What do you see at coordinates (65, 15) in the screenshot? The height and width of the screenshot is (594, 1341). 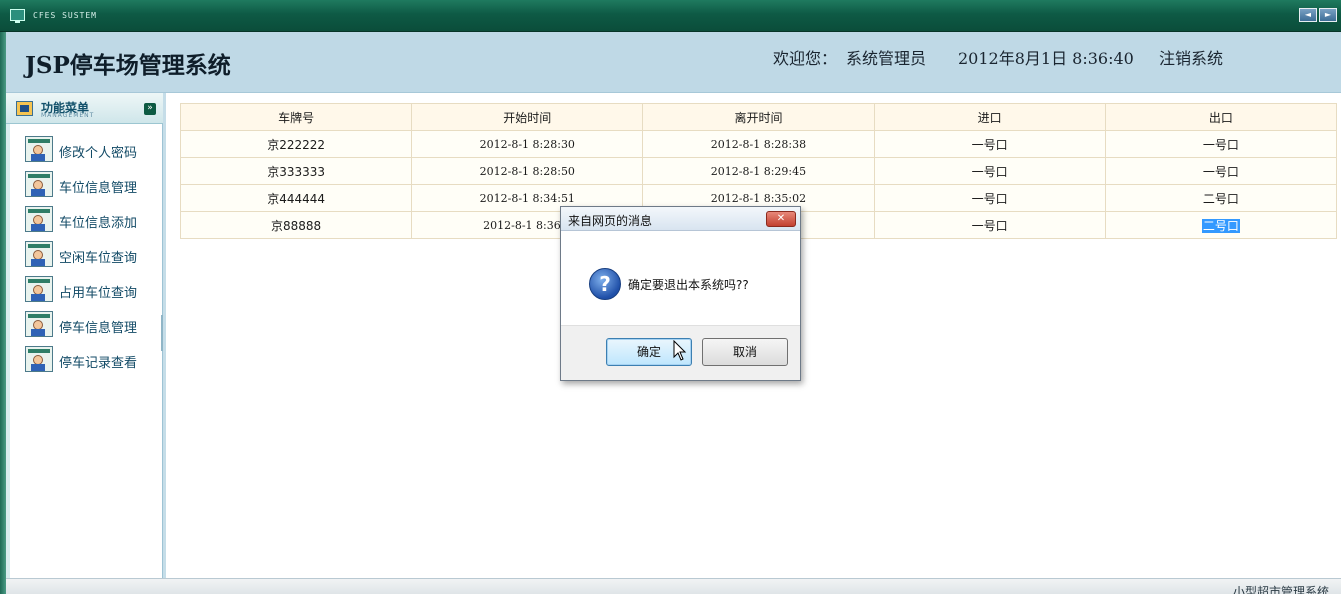 I see `system-label: CFES SUSTEM` at bounding box center [65, 15].